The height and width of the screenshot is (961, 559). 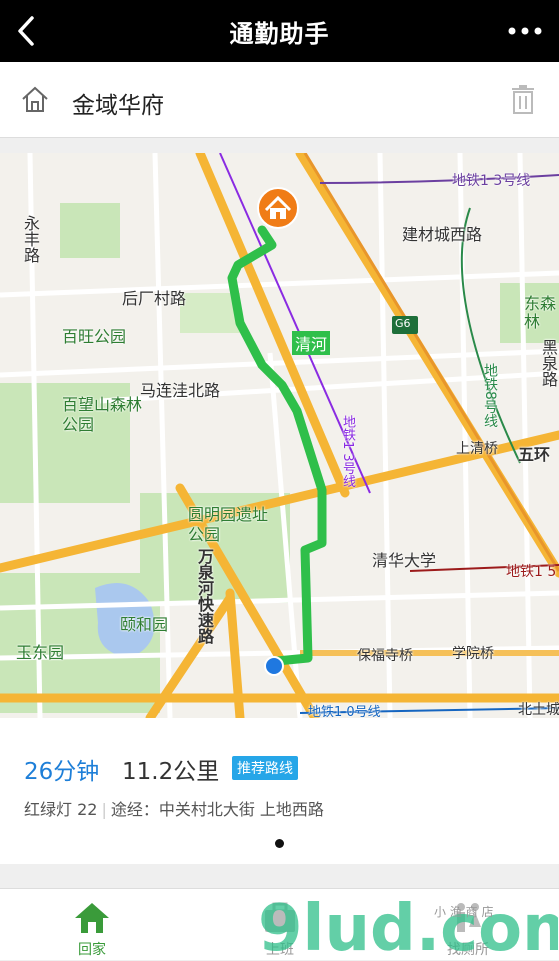 I want to click on bottom-tab-bar: 回家 上班 找厕所, so click(x=279, y=924).